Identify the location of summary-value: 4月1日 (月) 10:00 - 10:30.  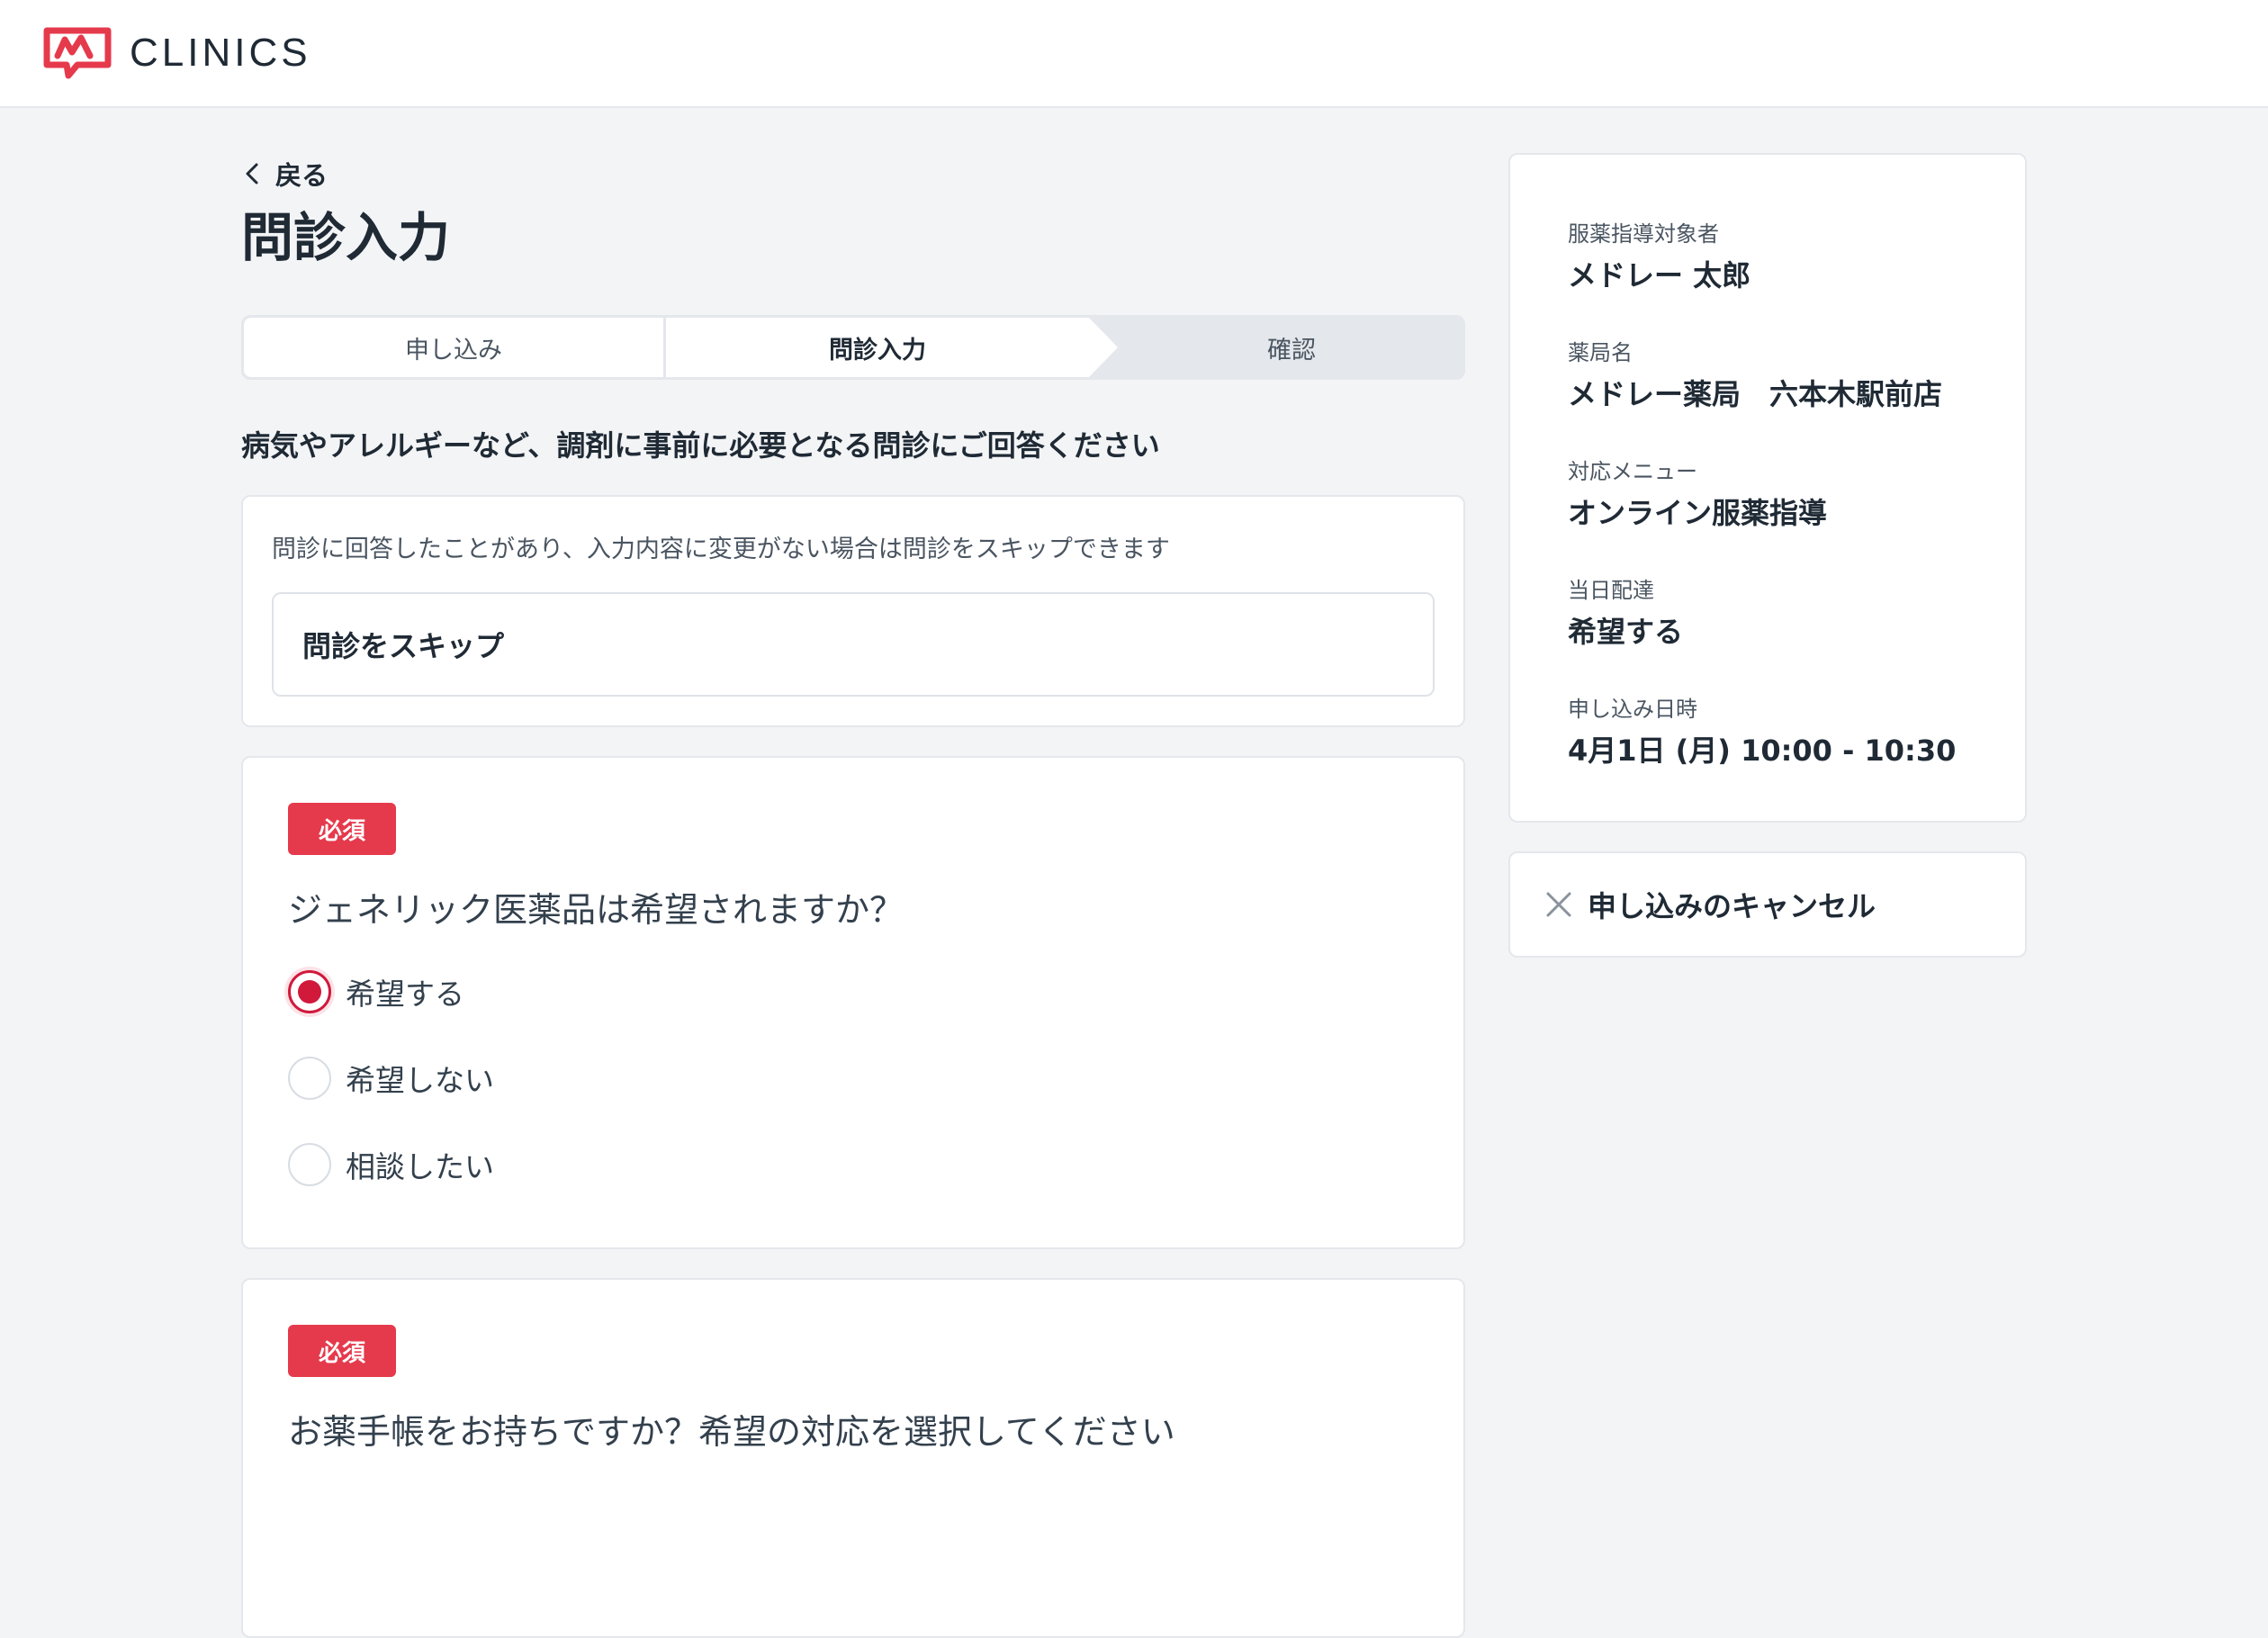
(1763, 751).